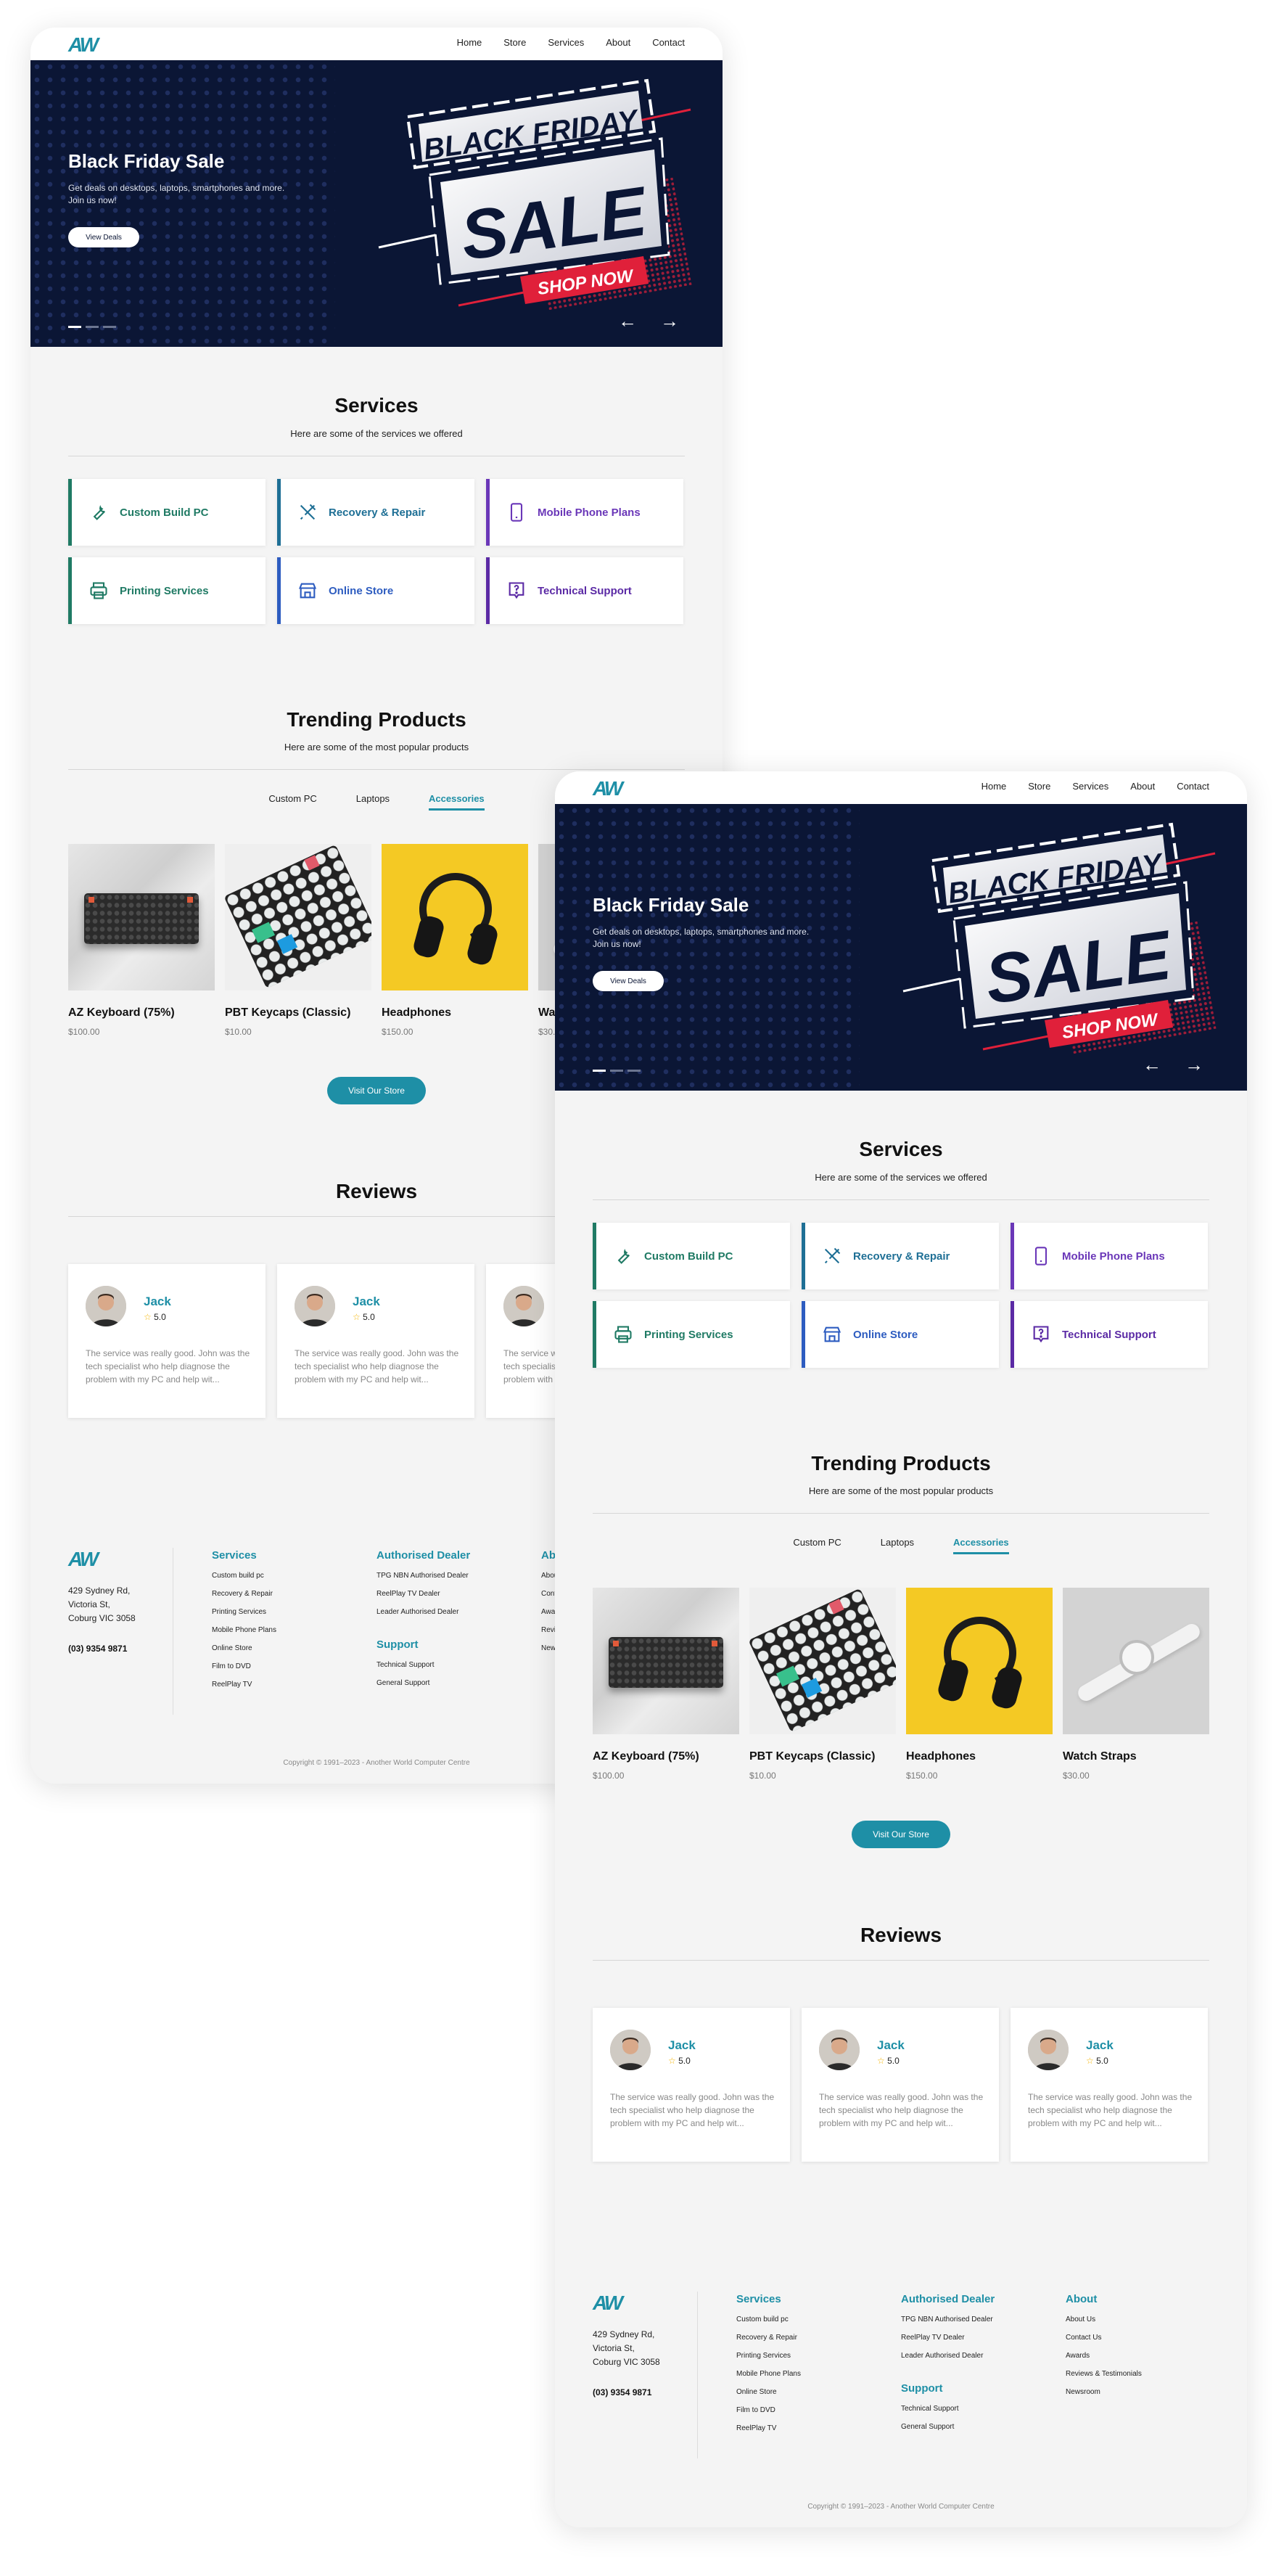 This screenshot has height=2576, width=1284. What do you see at coordinates (1104, 2374) in the screenshot?
I see `footer-link: Reviews & Testimonials` at bounding box center [1104, 2374].